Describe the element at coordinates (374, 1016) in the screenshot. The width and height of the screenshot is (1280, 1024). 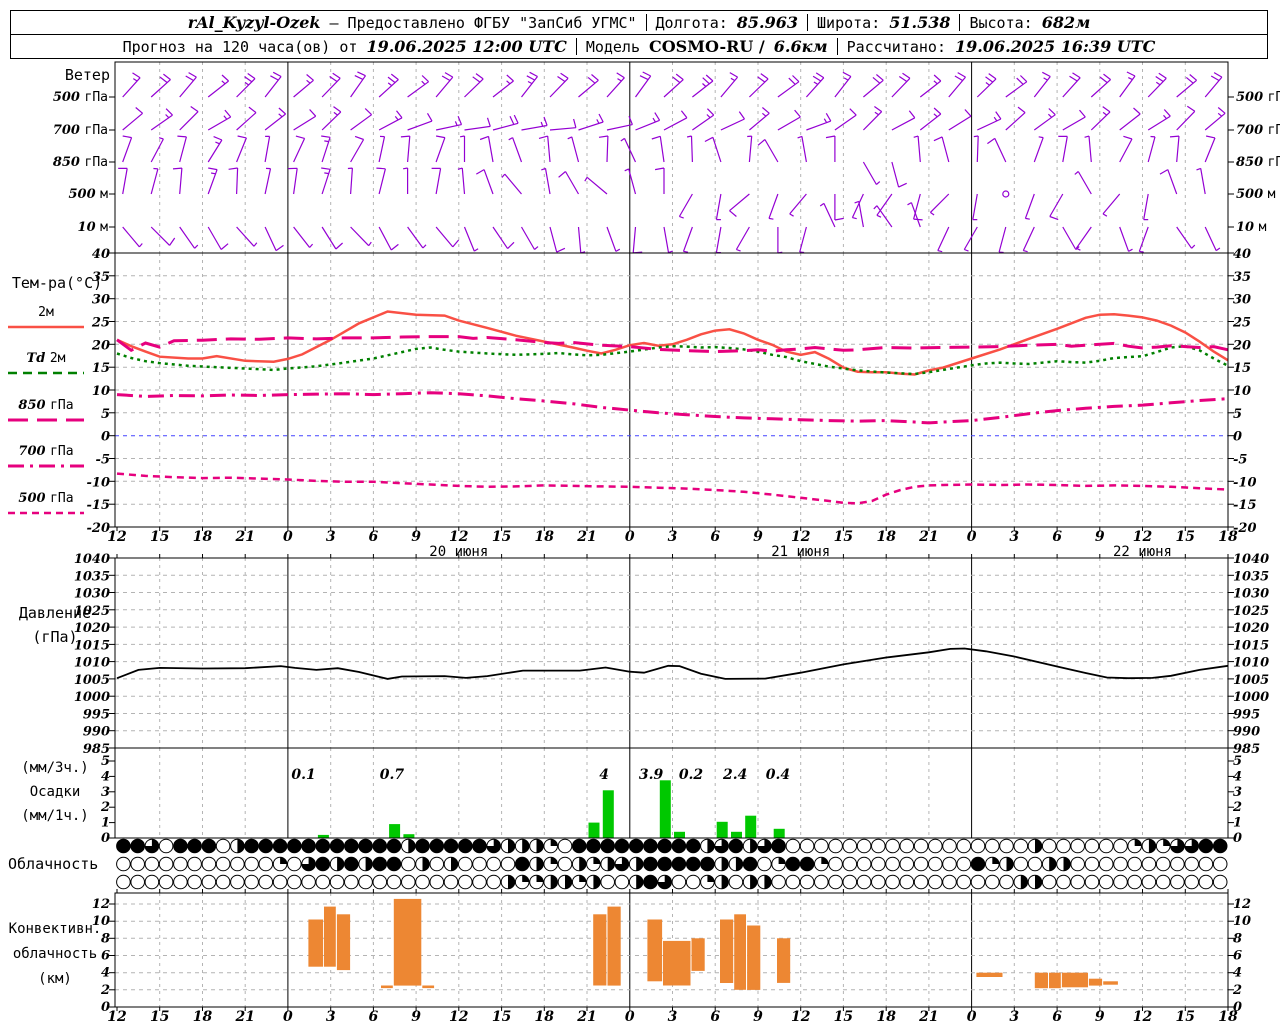
I see `x-tick-label-bottom: 6` at that location.